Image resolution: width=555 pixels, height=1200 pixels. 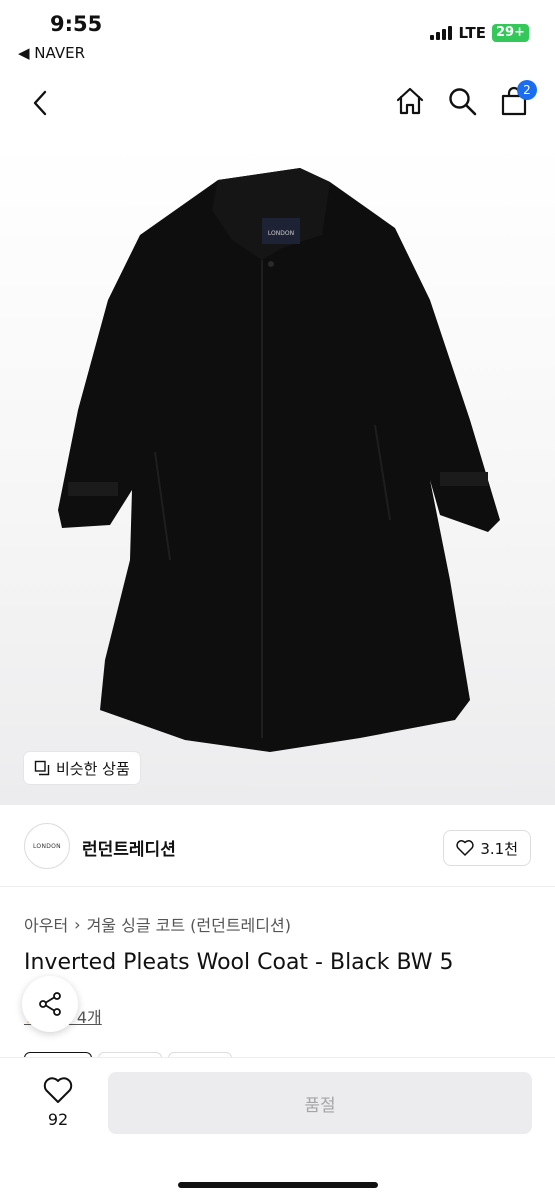 What do you see at coordinates (93, 768) in the screenshot?
I see `similar-products-label: 비슷한 상품` at bounding box center [93, 768].